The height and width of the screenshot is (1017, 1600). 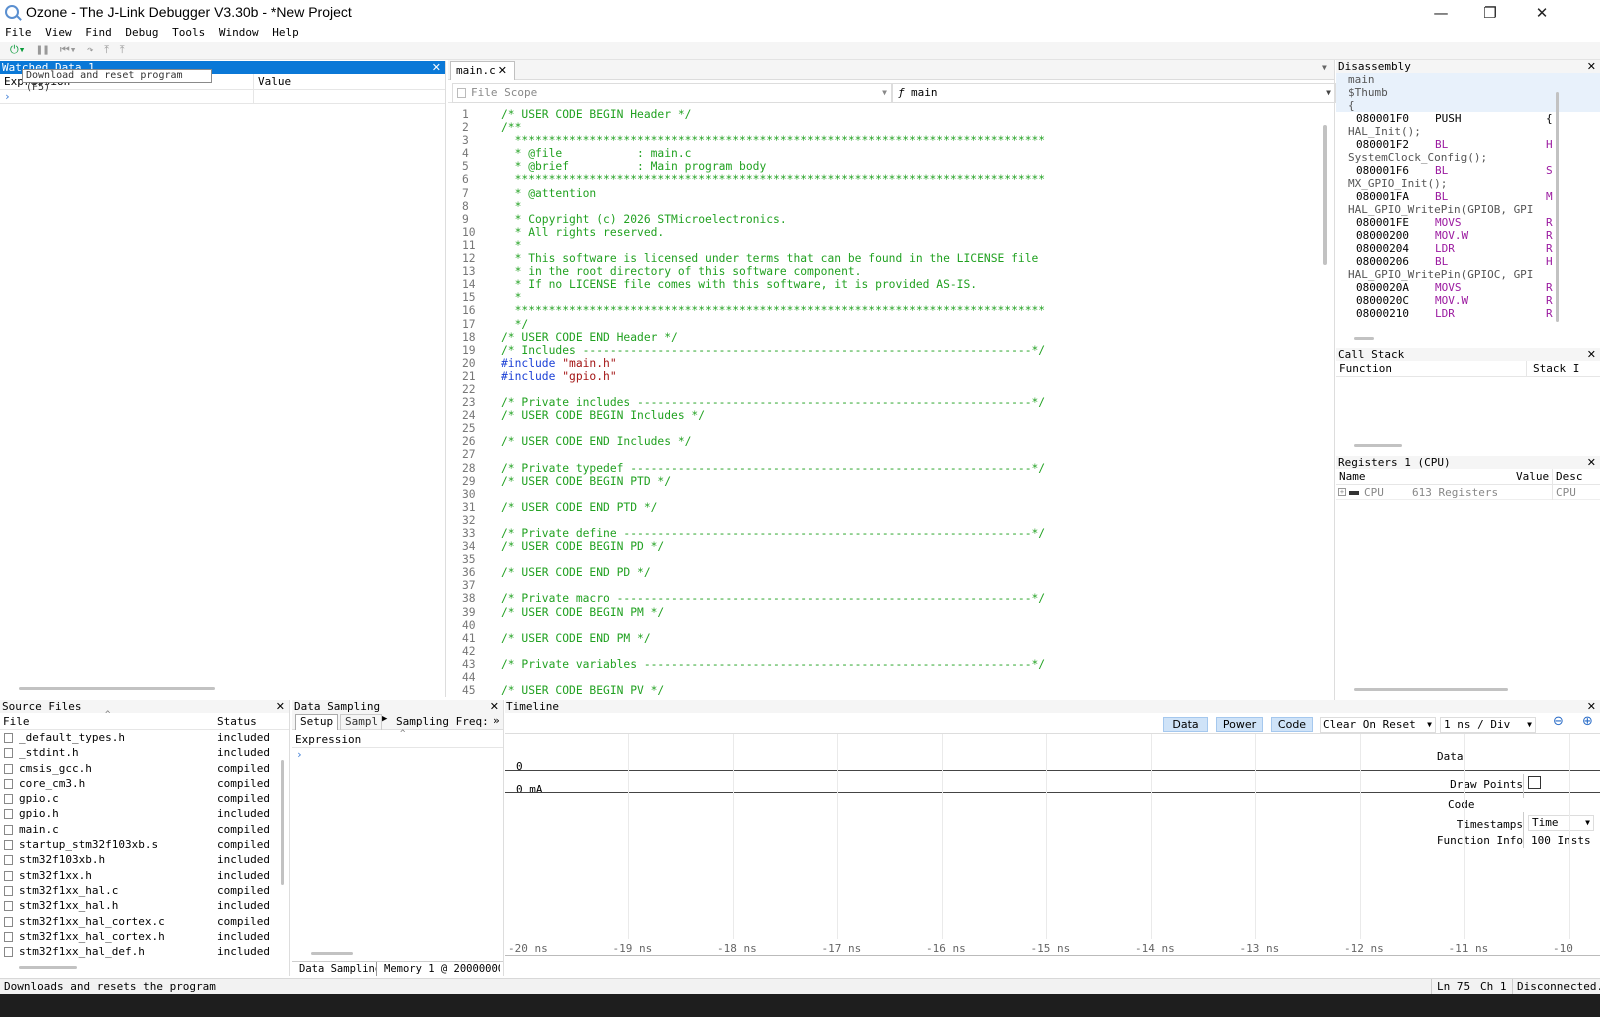 I want to click on disassembly-row: 080001F6 BL S, so click(x=1468, y=170).